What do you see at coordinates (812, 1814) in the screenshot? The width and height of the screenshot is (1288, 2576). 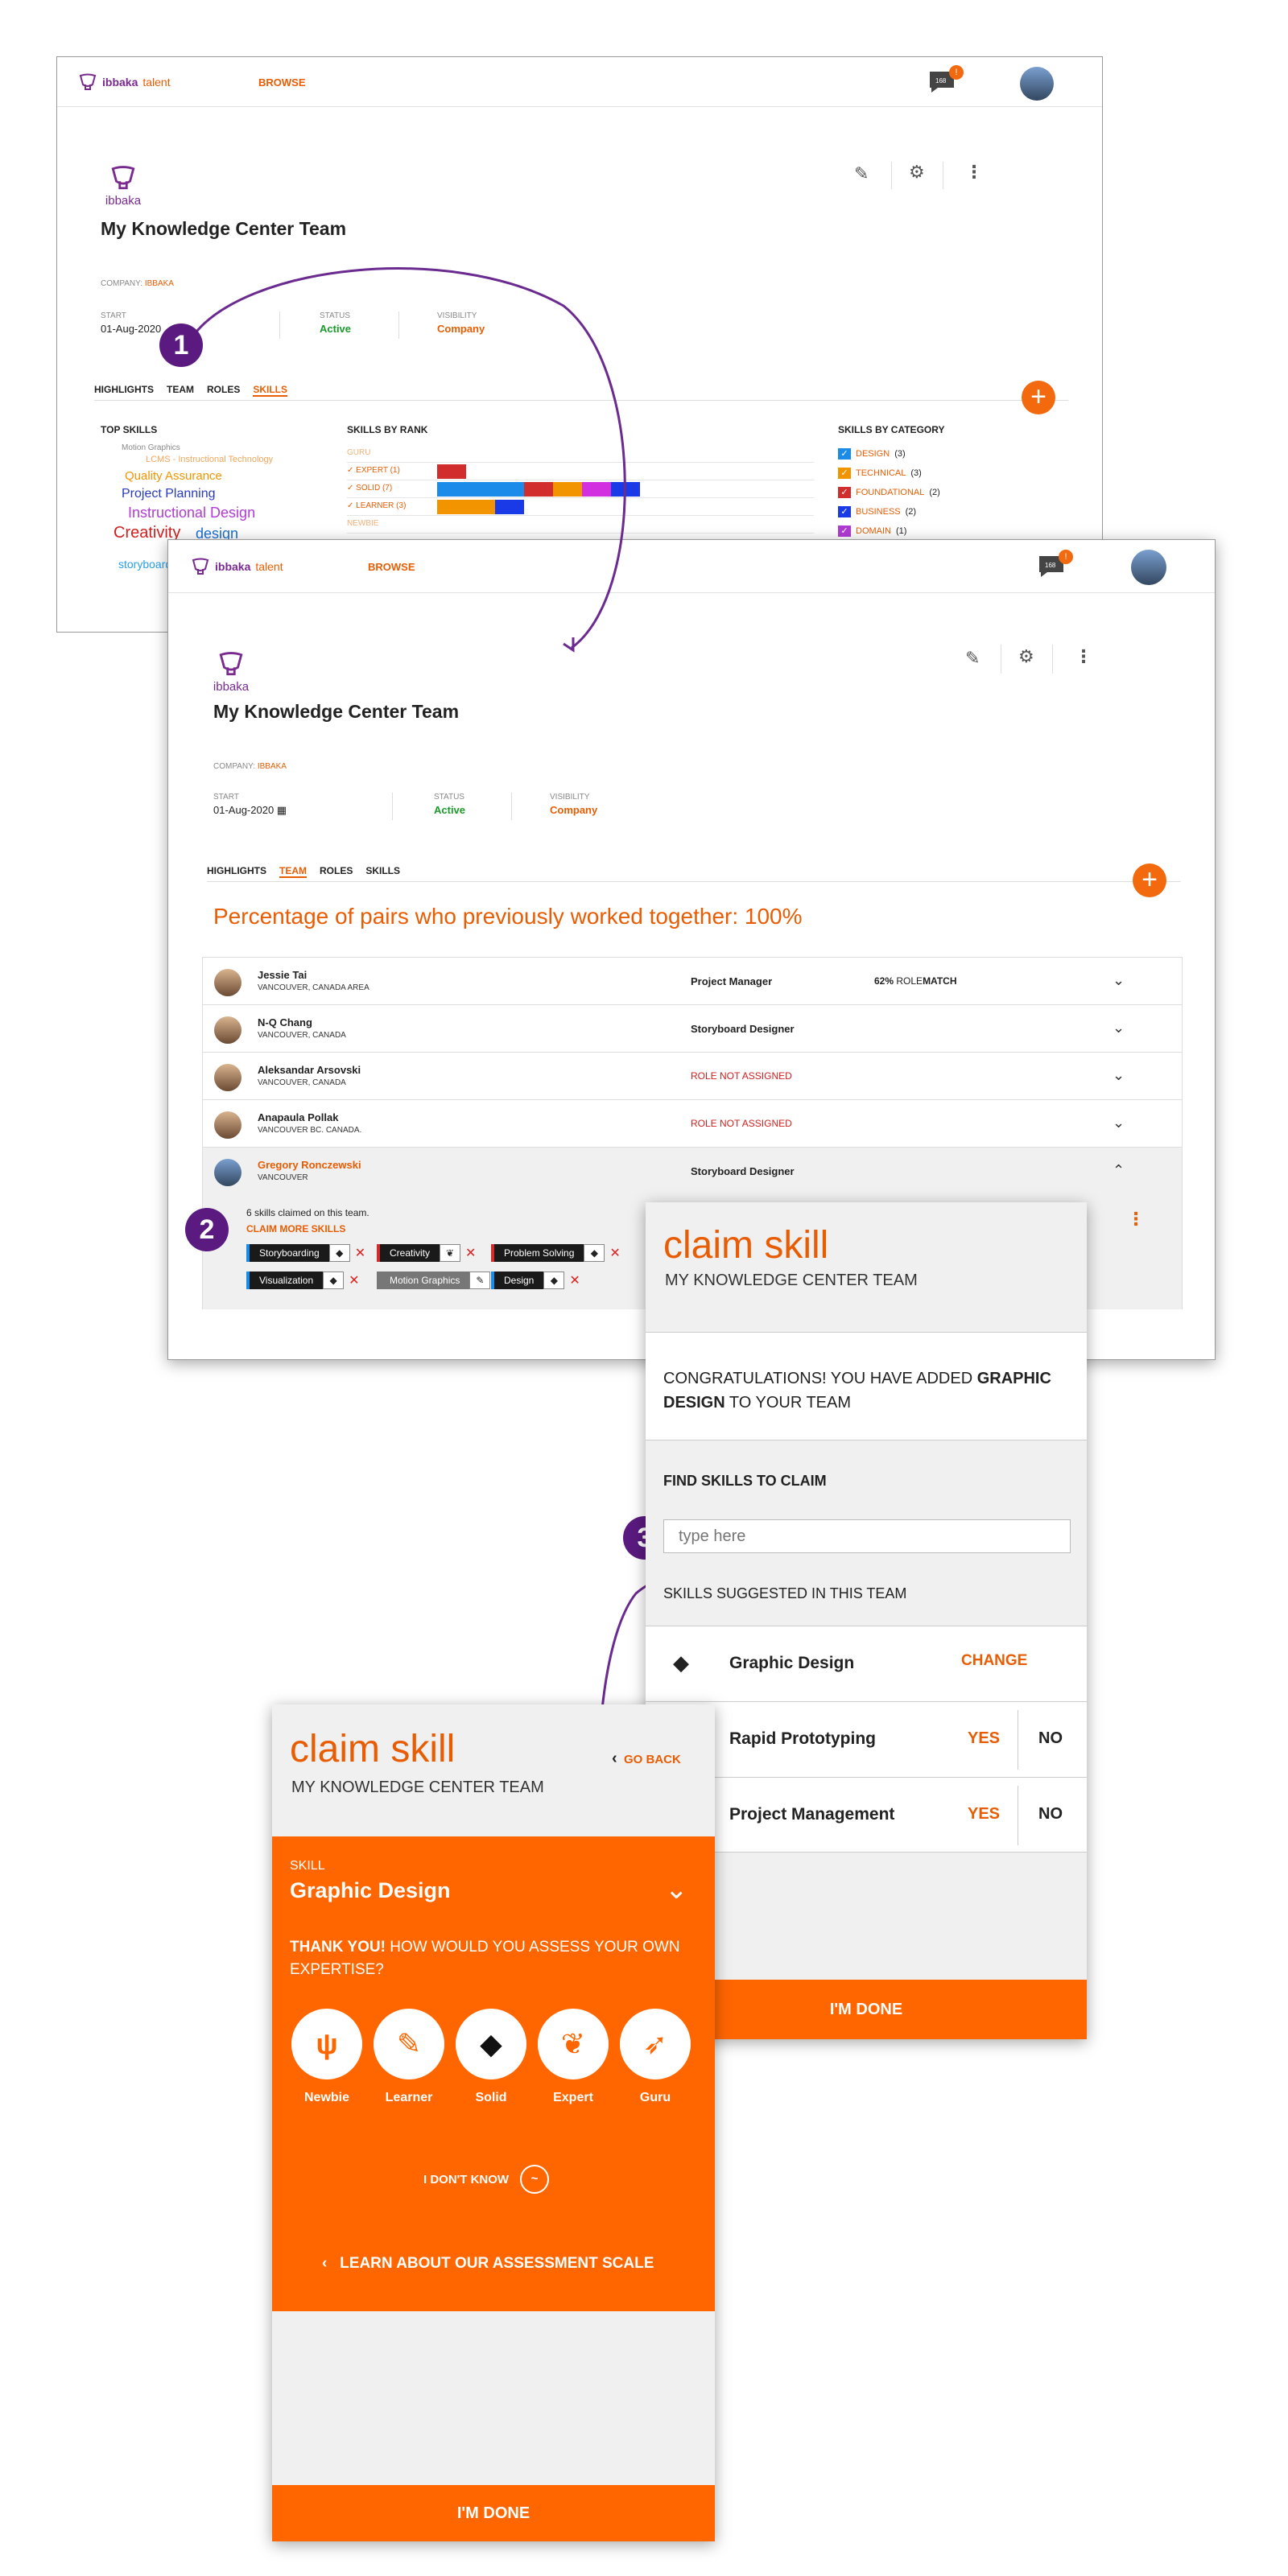 I see `suggestion-name: Project Management` at bounding box center [812, 1814].